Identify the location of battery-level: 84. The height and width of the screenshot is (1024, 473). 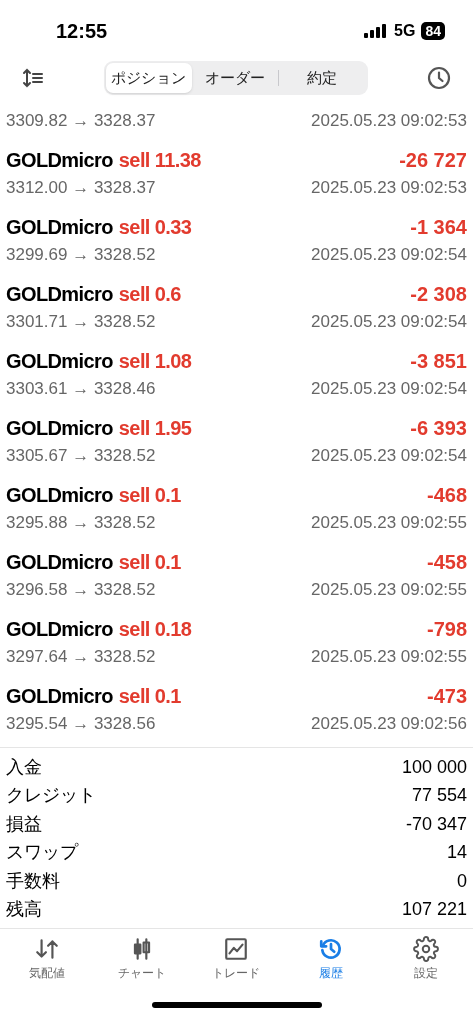
(433, 31).